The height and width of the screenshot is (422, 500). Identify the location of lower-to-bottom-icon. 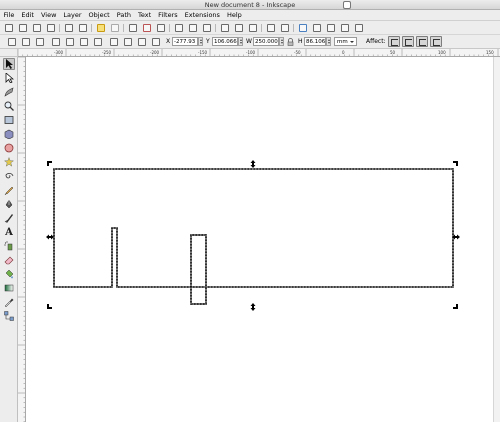
(156, 42).